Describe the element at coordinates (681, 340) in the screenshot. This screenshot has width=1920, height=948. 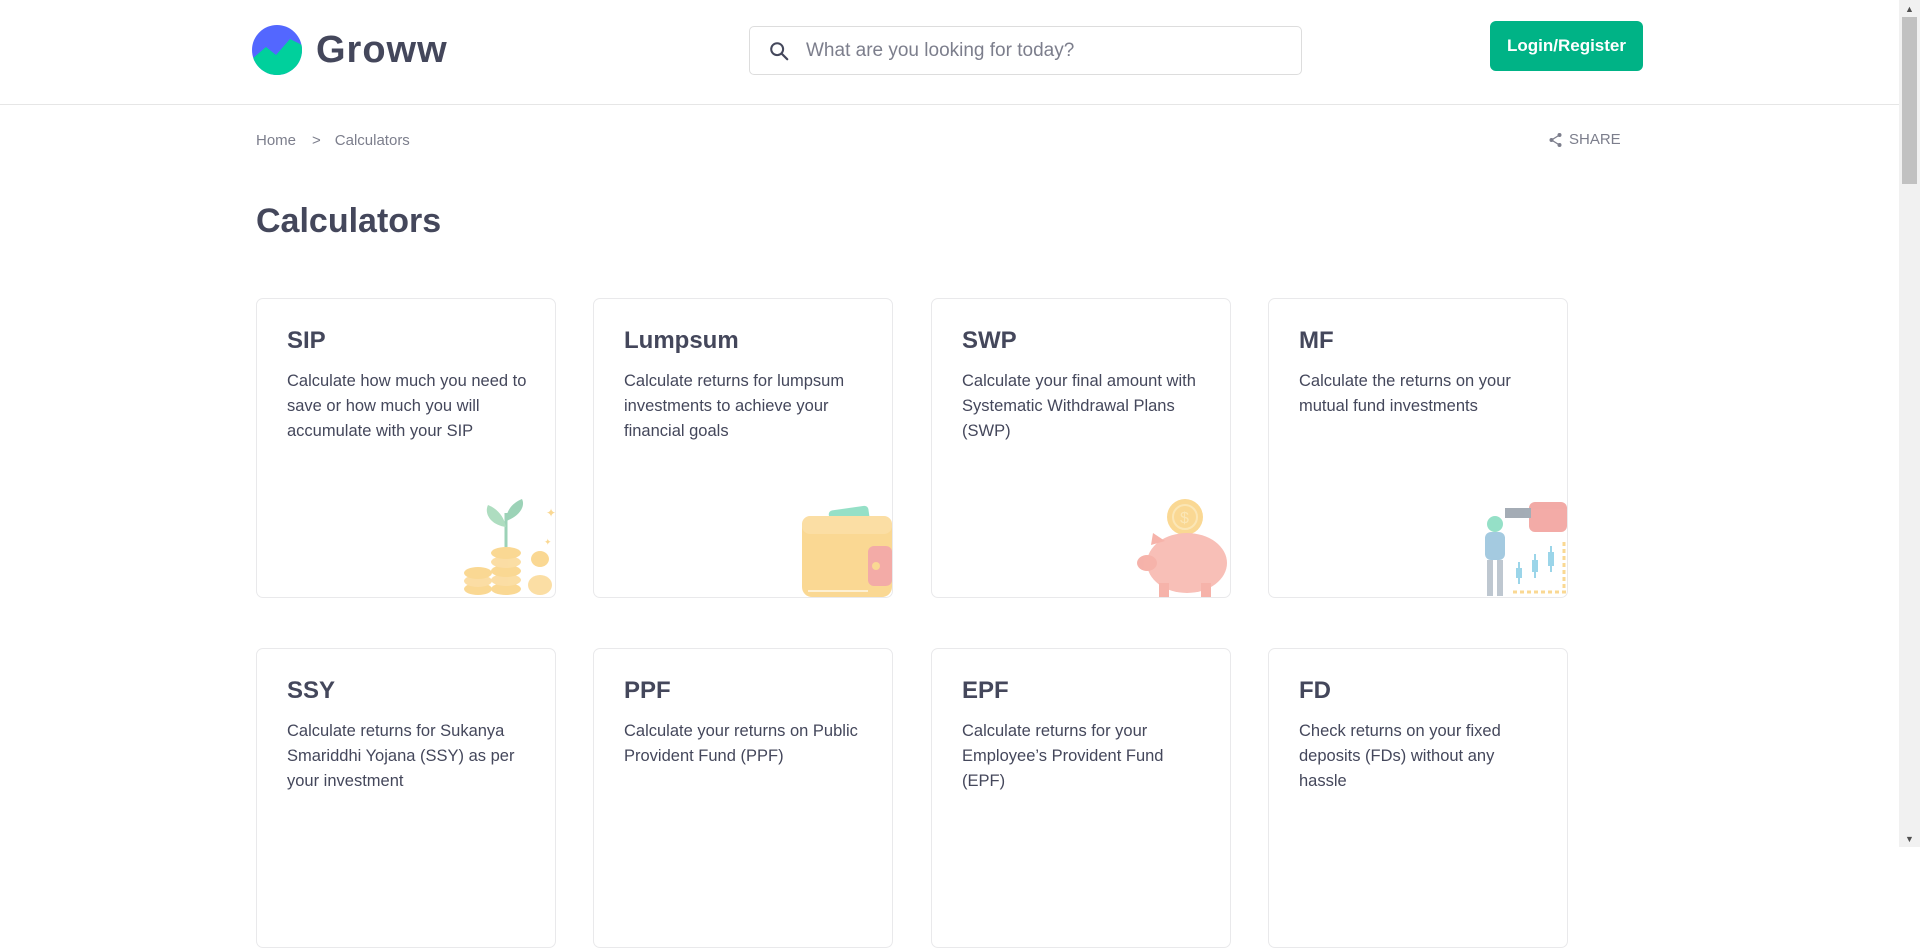
I see `card-title: Lumpsum` at that location.